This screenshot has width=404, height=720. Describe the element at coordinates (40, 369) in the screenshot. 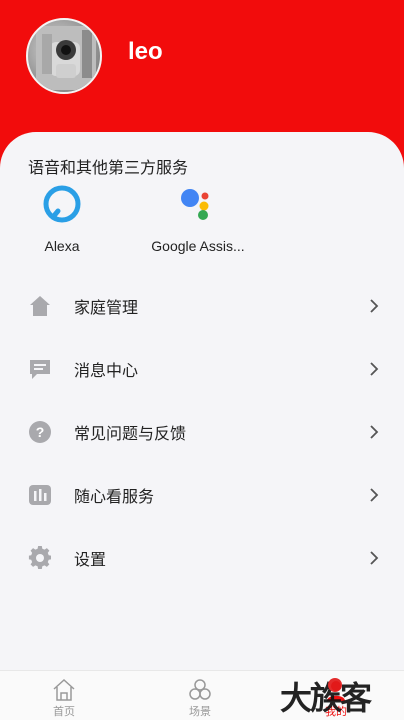

I see `message-icon` at that location.